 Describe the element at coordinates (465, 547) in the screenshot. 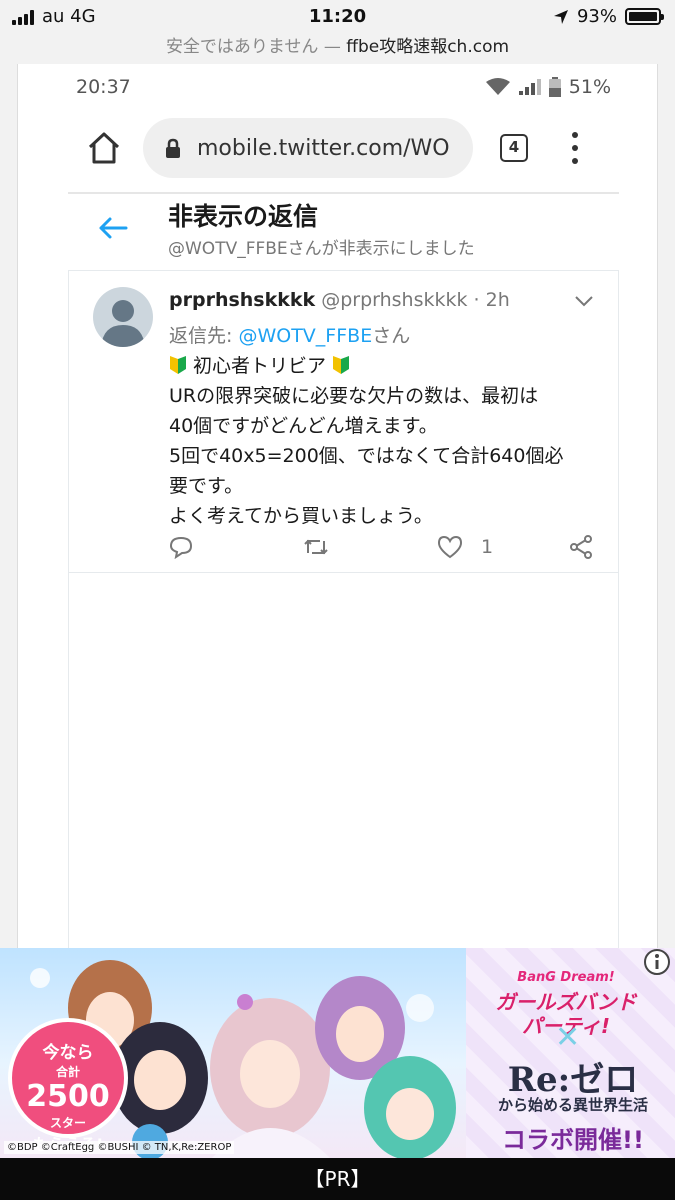

I see `like-button: 1` at that location.